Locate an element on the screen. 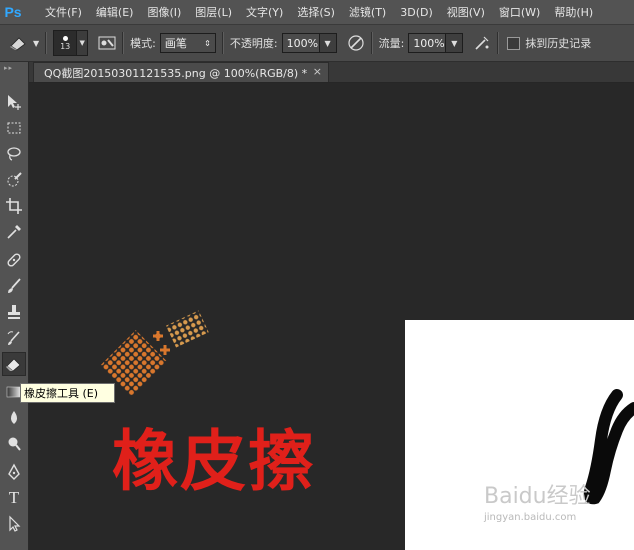 This screenshot has width=634, height=550. opacity-value: 100% is located at coordinates (302, 43).